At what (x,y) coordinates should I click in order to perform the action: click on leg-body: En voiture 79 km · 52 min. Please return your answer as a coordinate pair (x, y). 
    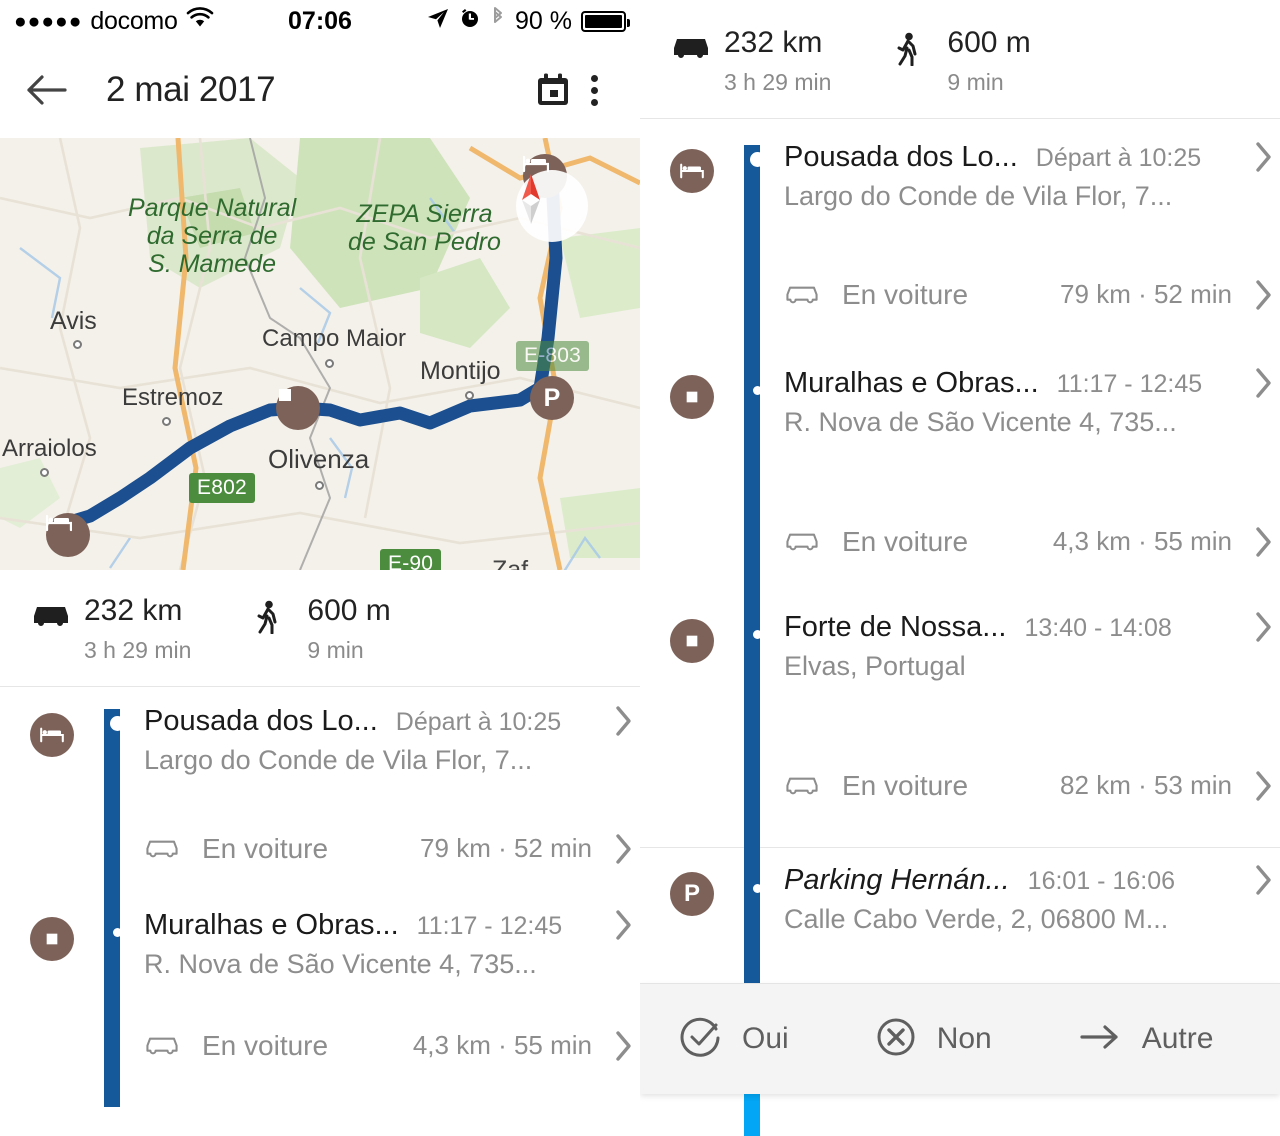
    Looking at the image, I should click on (995, 295).